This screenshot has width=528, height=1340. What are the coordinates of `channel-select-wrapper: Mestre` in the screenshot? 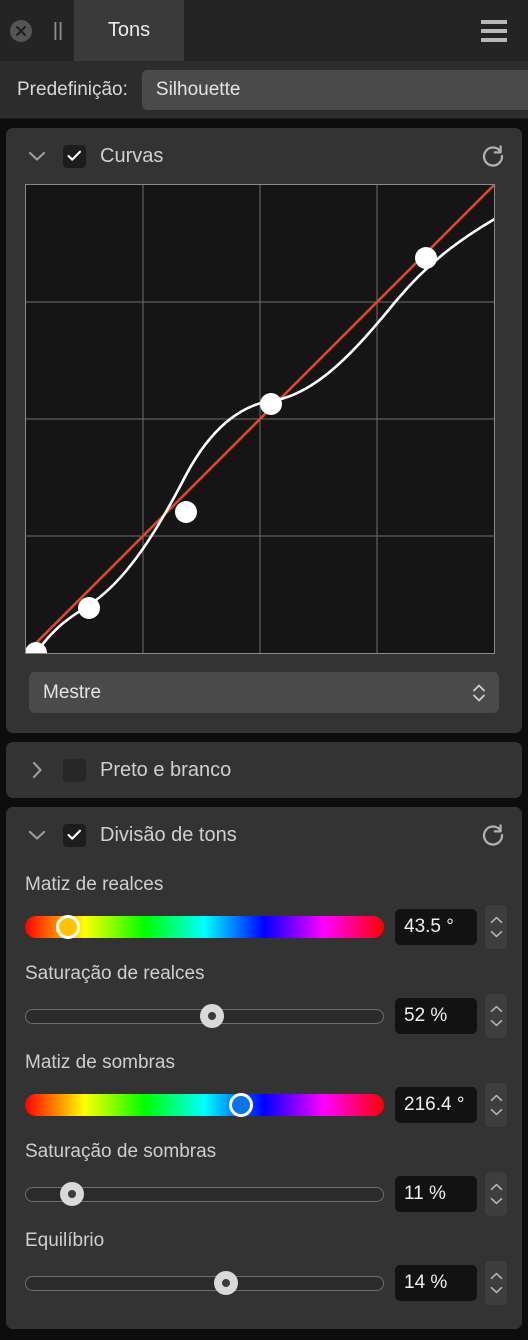 It's located at (264, 693).